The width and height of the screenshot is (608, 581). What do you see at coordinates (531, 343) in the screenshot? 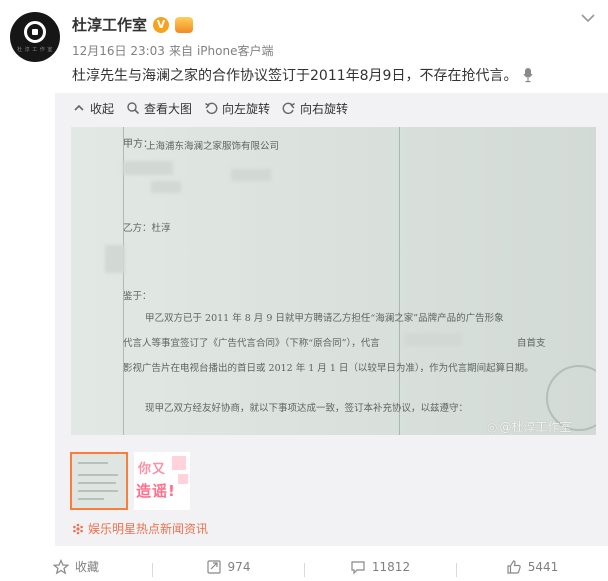
I see `contract-paragraph-2b: 自首支` at bounding box center [531, 343].